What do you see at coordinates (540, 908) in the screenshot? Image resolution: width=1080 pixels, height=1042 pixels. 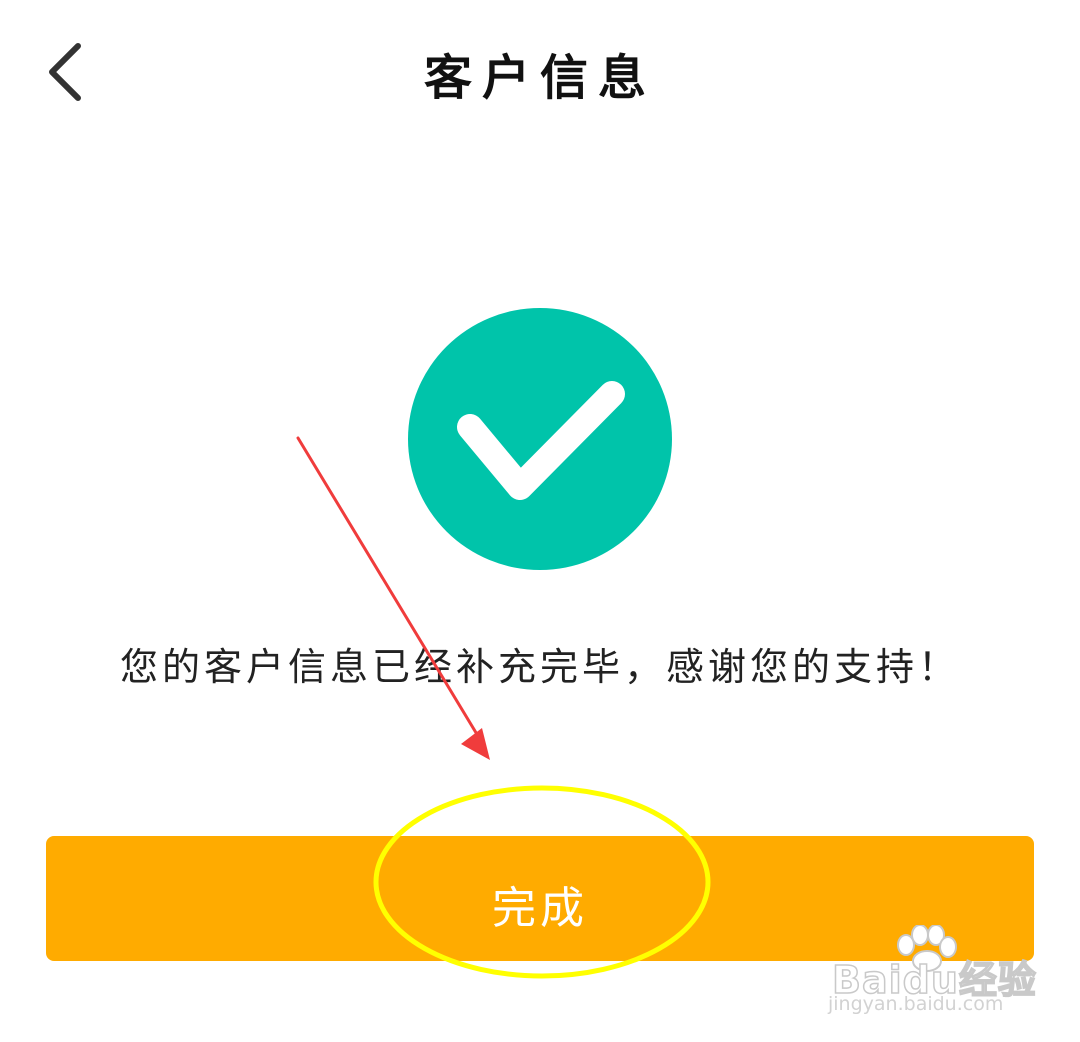 I see `done-button-label: 完成` at bounding box center [540, 908].